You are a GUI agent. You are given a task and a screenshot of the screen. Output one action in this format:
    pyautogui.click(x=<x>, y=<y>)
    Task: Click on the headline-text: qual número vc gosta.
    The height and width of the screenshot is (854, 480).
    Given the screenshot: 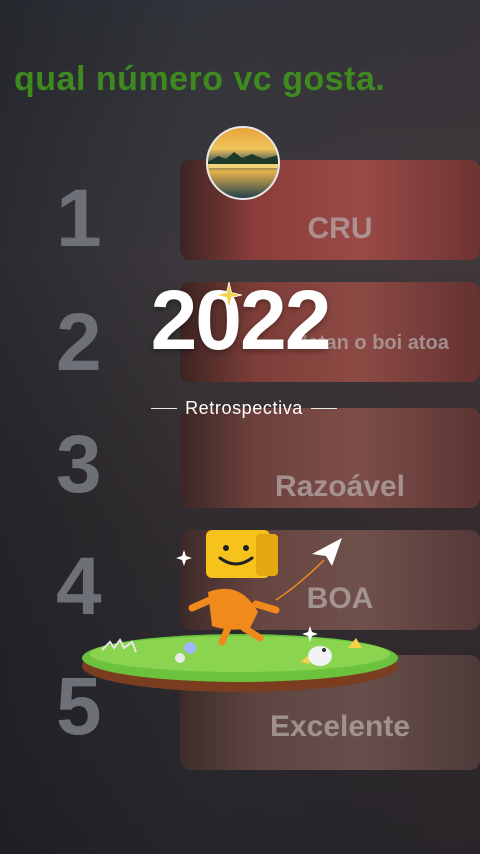 What is the action you would take?
    pyautogui.click(x=200, y=79)
    